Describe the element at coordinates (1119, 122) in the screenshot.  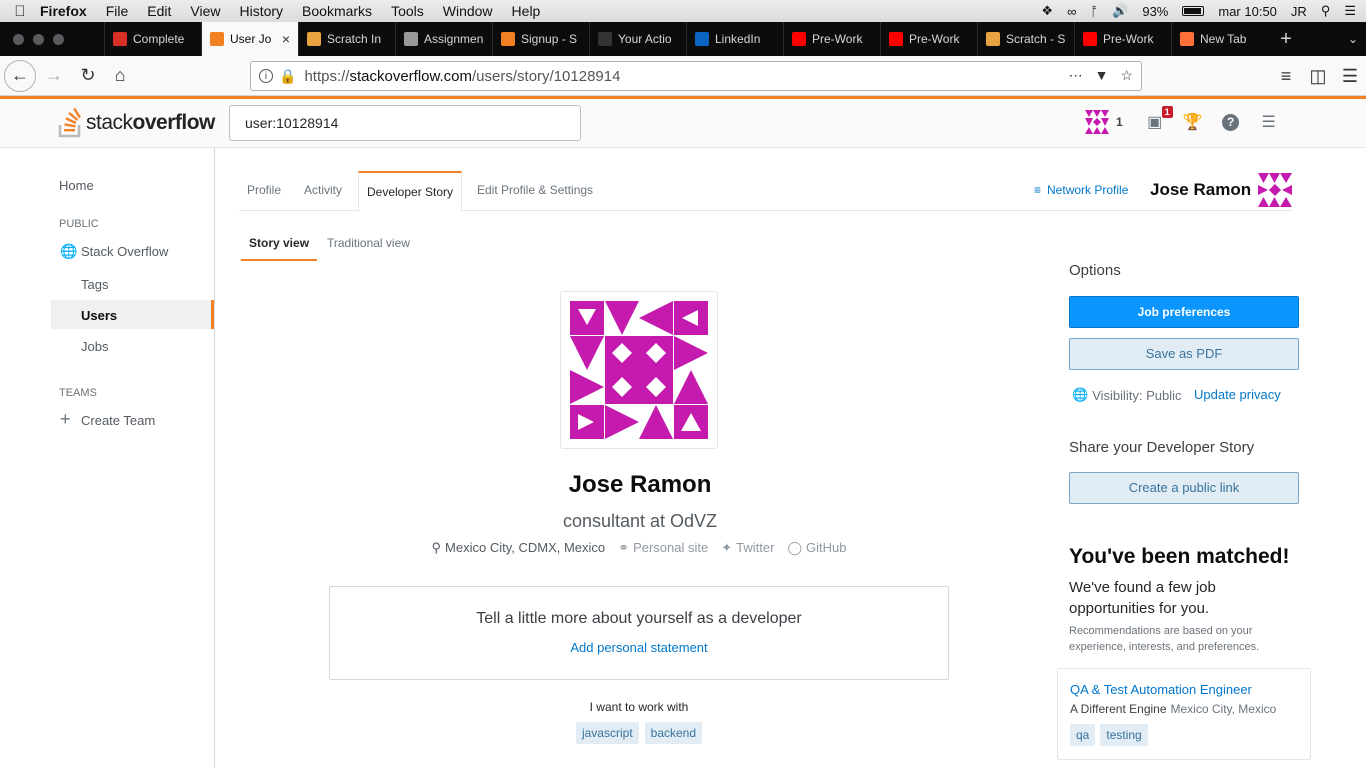
I see `reputation-count: 1` at that location.